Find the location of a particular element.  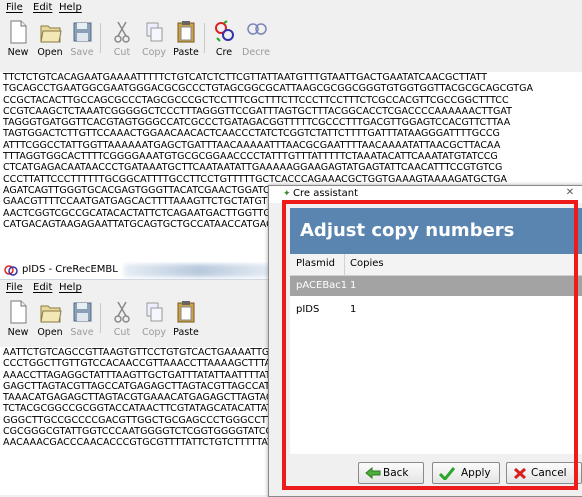

dialog-title: Cre assistant is located at coordinates (326, 193).